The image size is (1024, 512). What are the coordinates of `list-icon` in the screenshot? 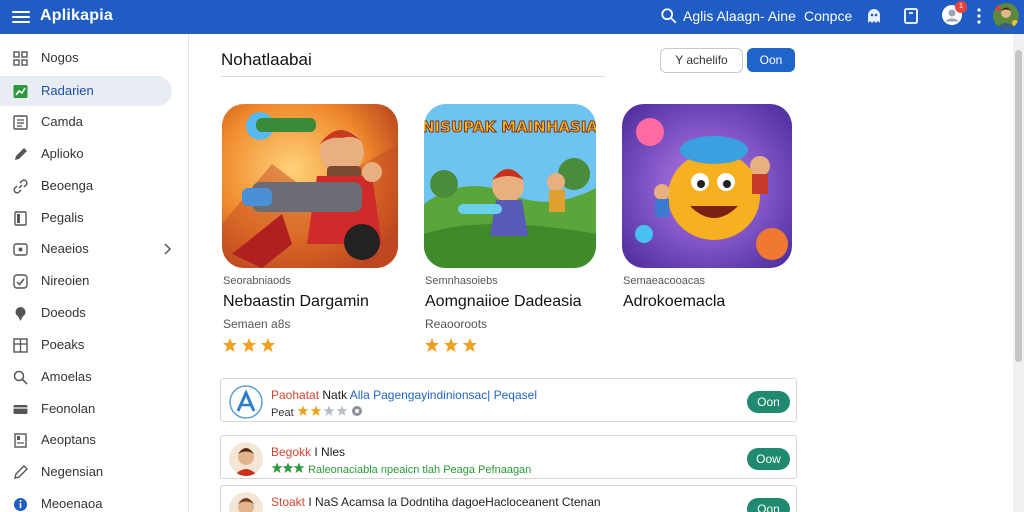 It's located at (20, 122).